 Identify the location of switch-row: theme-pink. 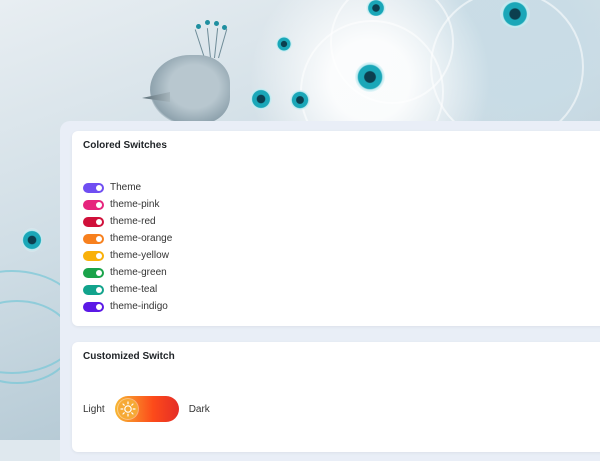
(127, 204).